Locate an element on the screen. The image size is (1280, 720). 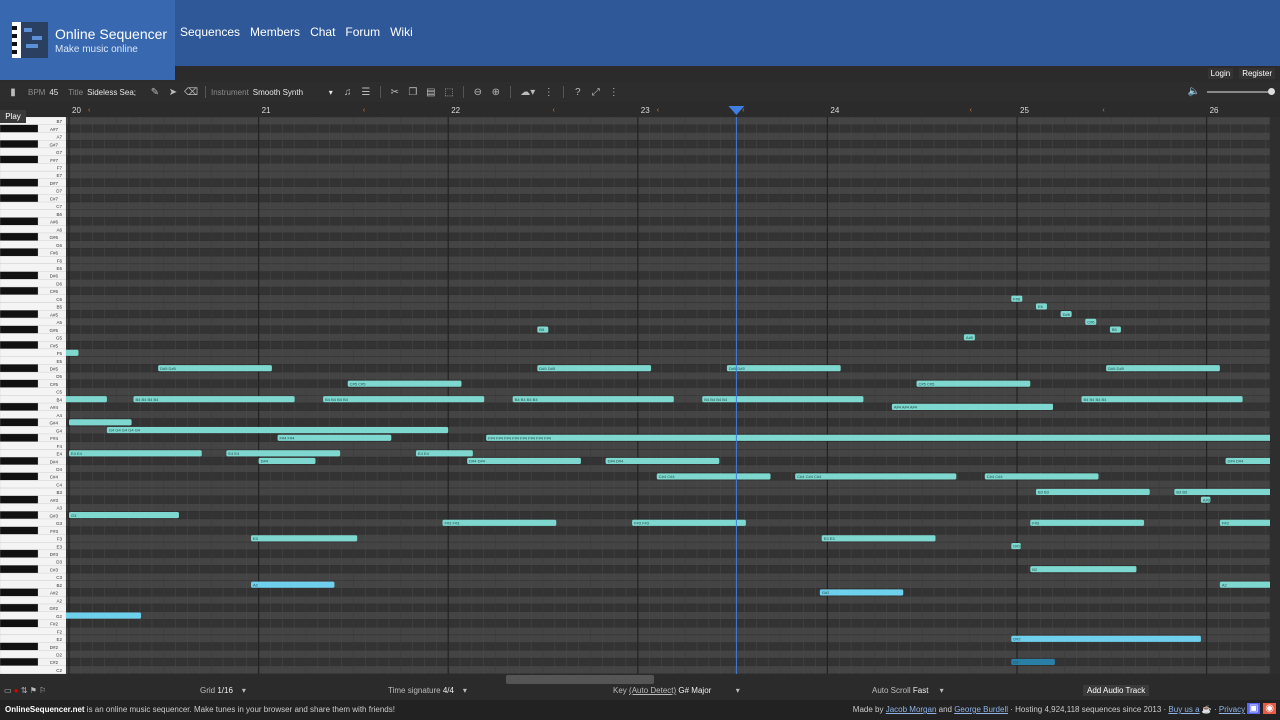
copy-icon: ❐ is located at coordinates (413, 92).